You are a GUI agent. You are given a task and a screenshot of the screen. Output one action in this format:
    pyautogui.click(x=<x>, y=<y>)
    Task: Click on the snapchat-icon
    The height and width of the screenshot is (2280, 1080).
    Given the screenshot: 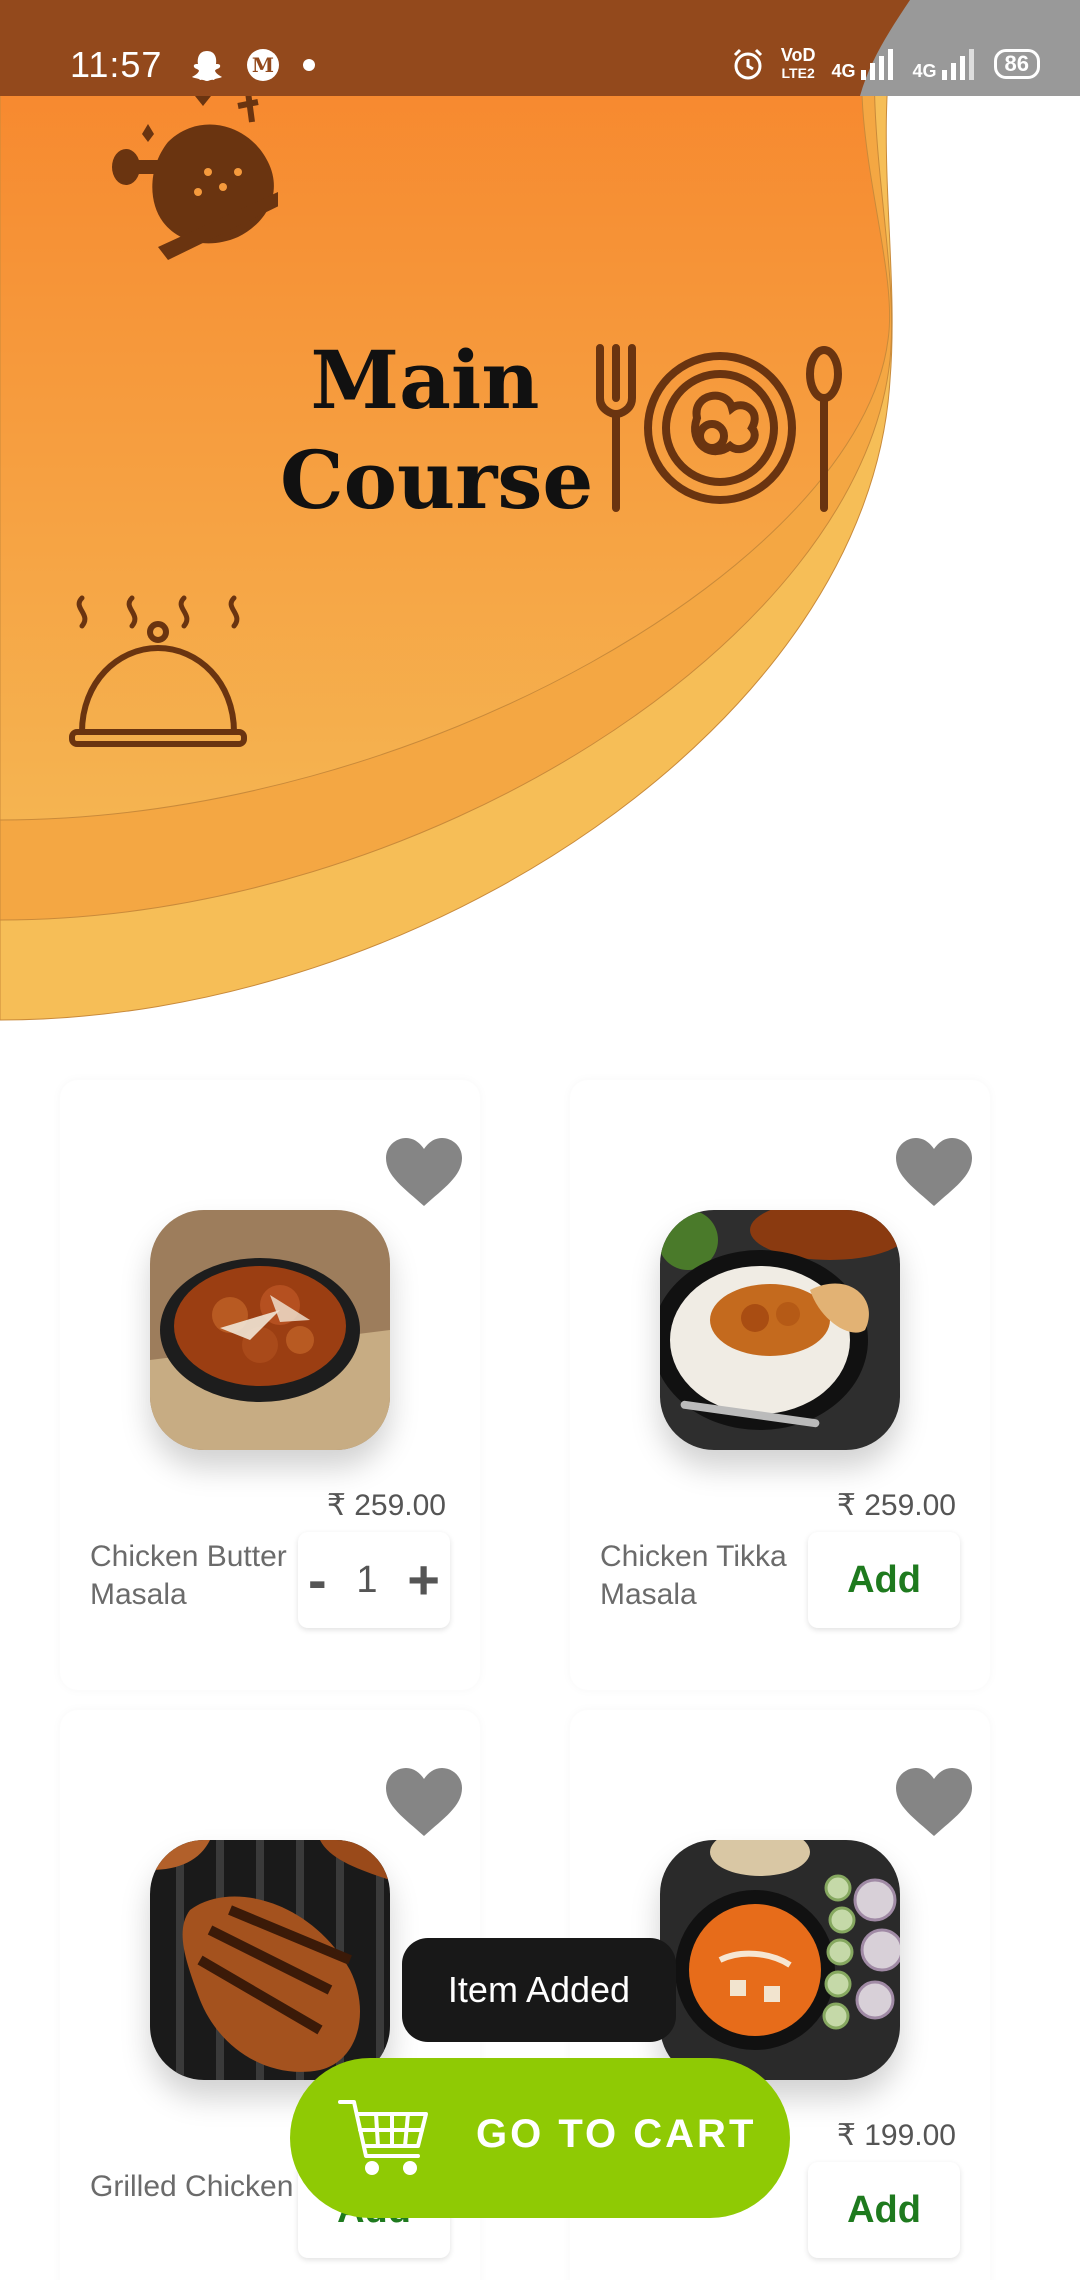 What is the action you would take?
    pyautogui.click(x=207, y=66)
    